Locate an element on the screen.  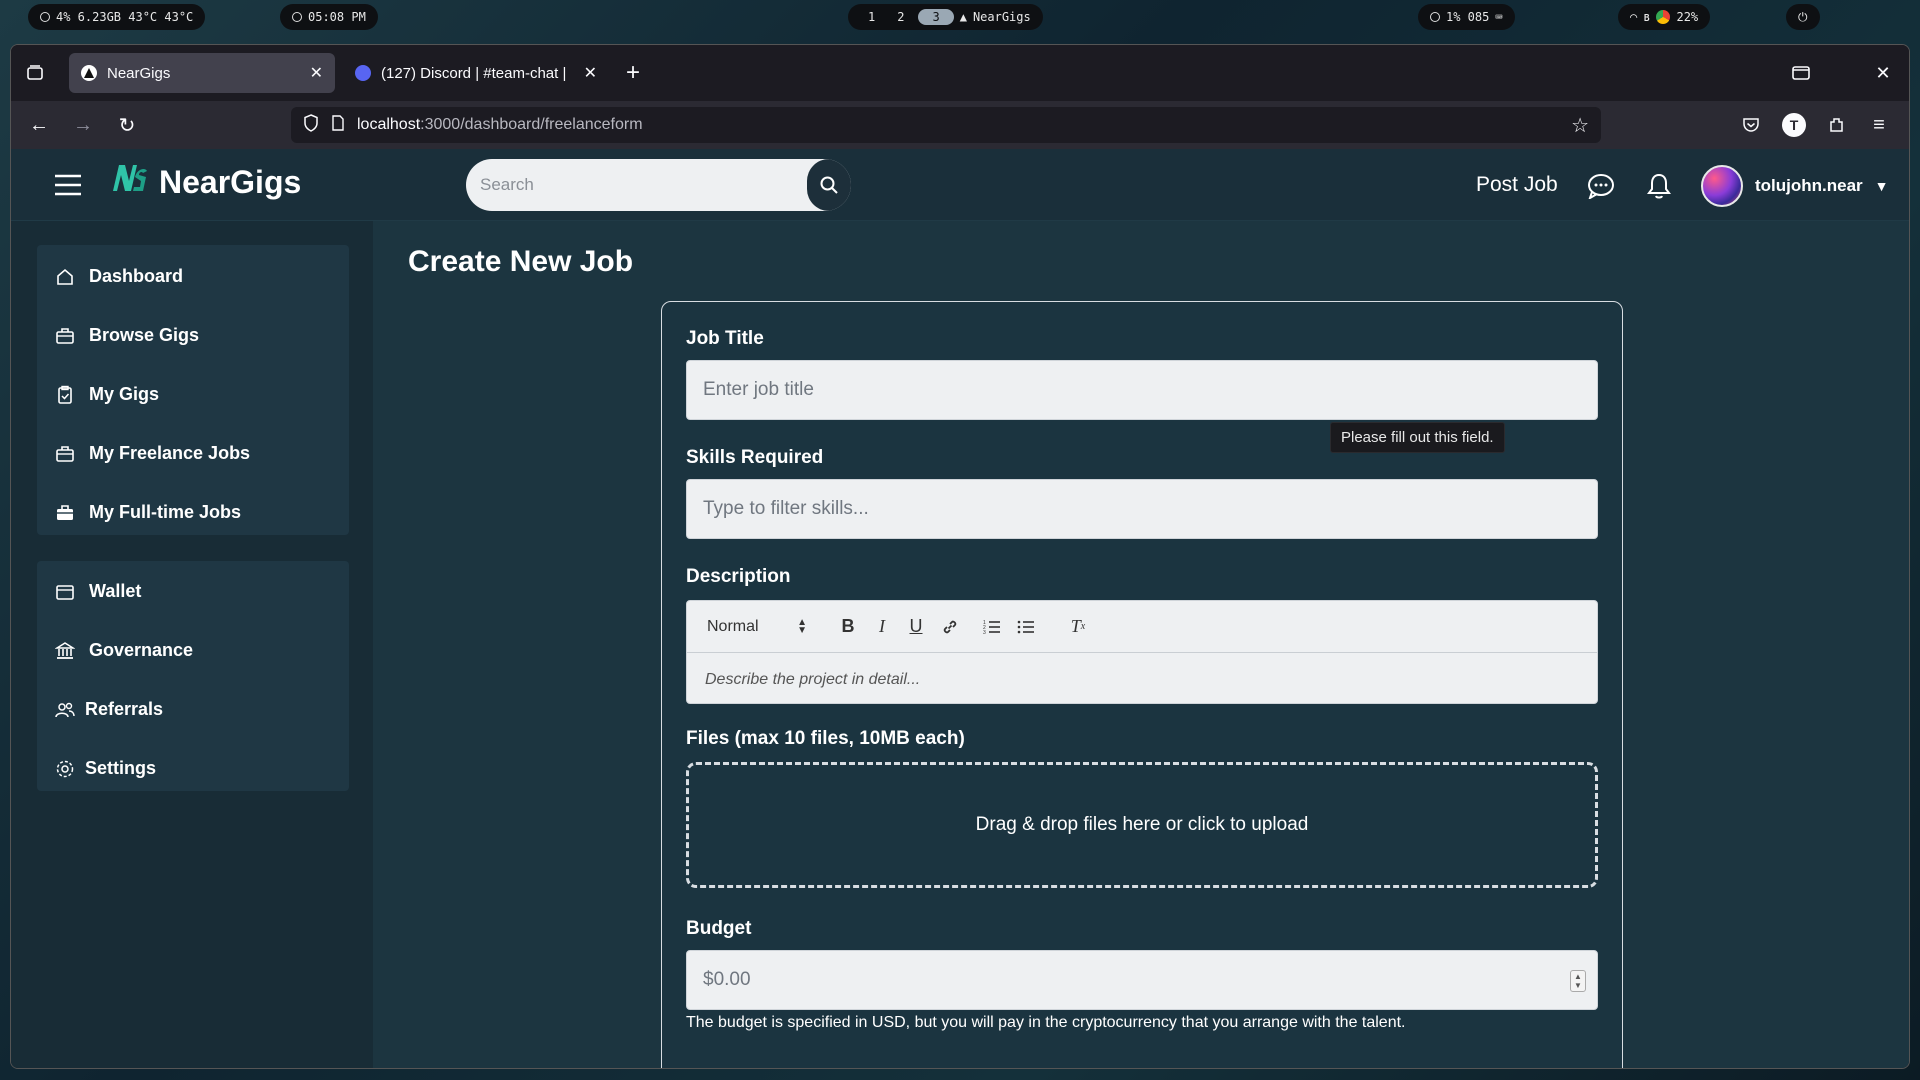
forward-icon: → is located at coordinates (83, 125).